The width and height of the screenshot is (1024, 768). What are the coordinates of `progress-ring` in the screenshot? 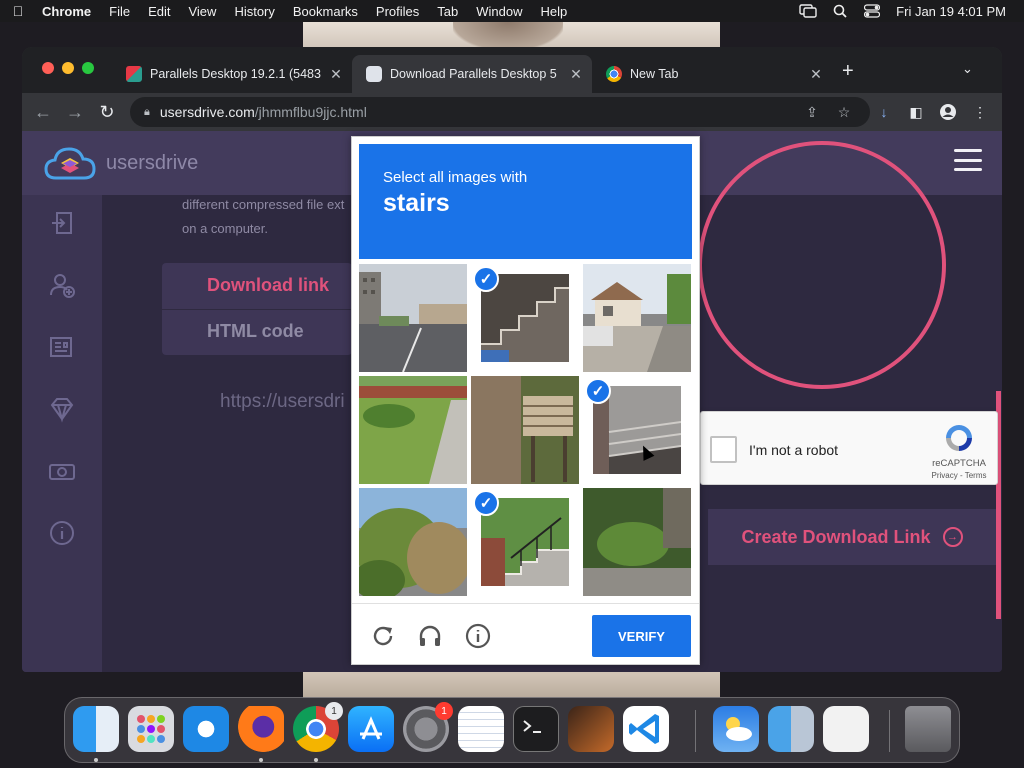 It's located at (822, 265).